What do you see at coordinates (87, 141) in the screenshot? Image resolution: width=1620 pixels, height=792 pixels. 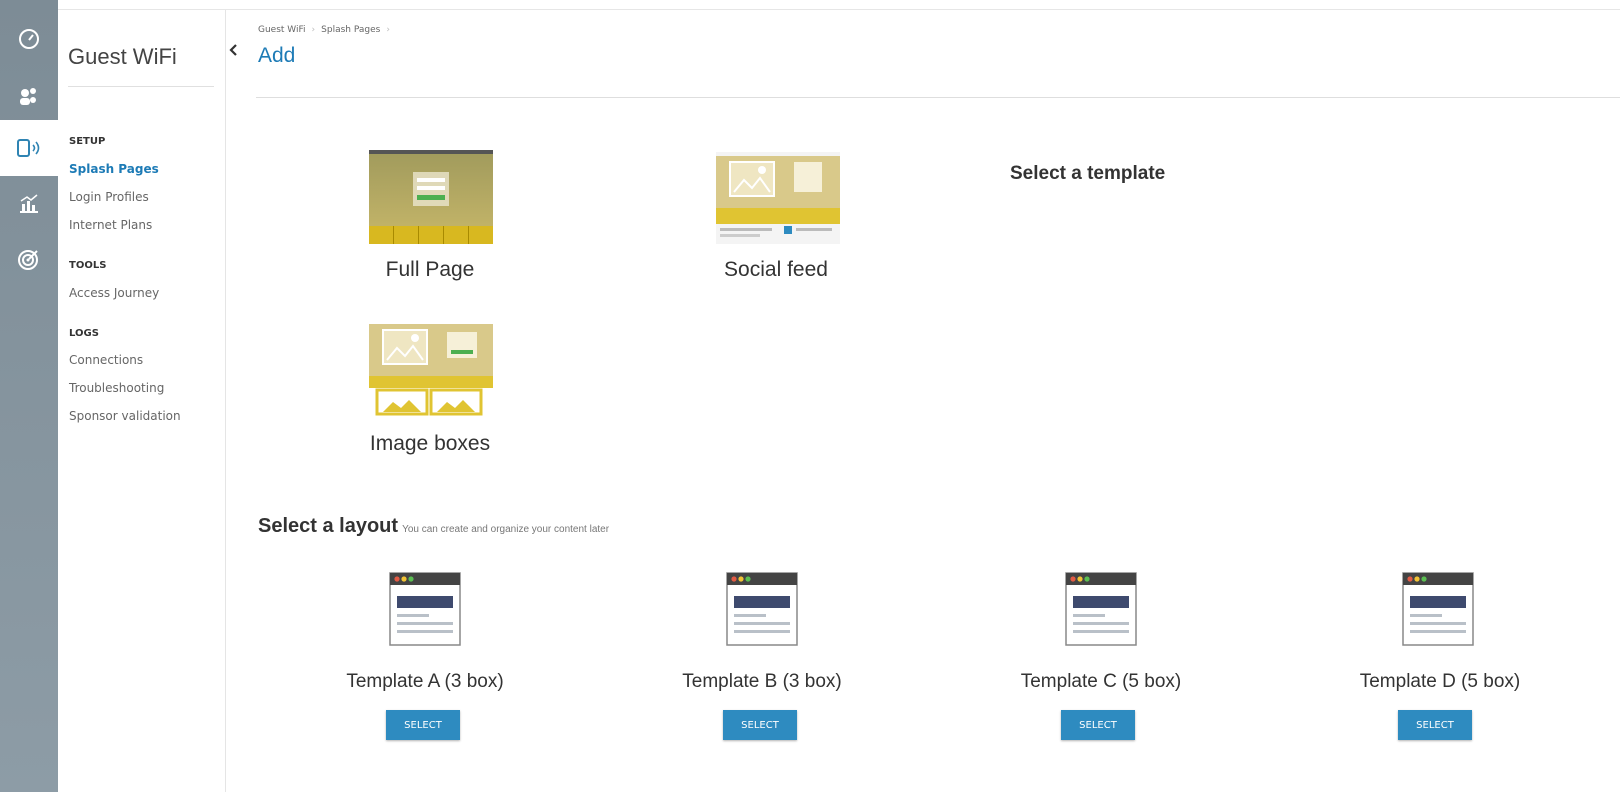 I see `nav-heading-setup: SETUP` at bounding box center [87, 141].